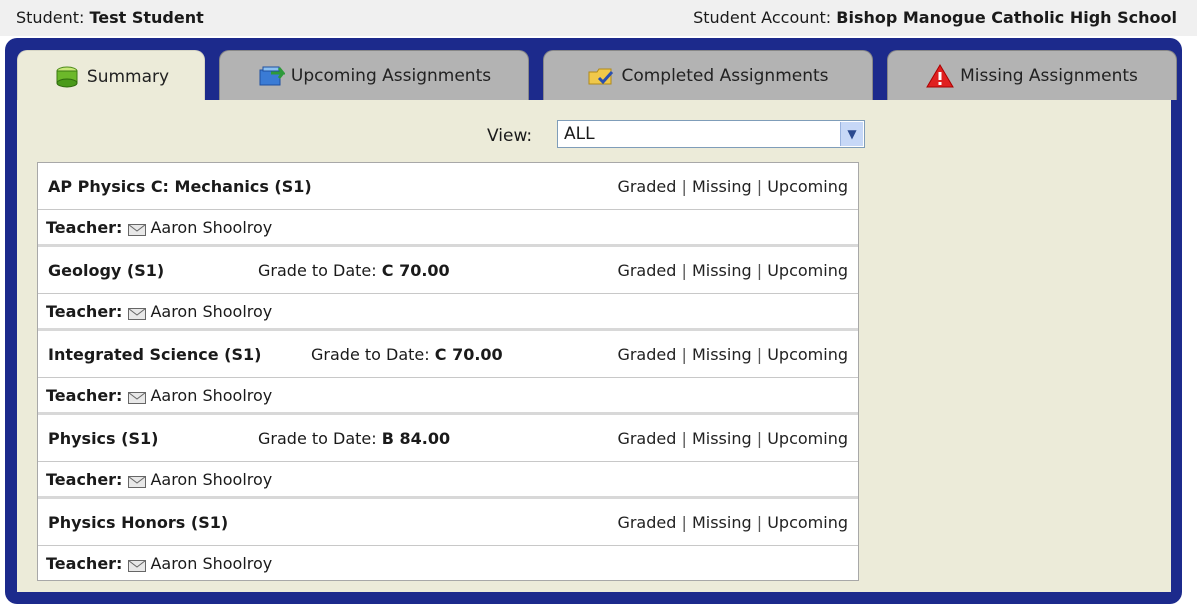 The image size is (1197, 616). Describe the element at coordinates (601, 76) in the screenshot. I see `completed-icon` at that location.